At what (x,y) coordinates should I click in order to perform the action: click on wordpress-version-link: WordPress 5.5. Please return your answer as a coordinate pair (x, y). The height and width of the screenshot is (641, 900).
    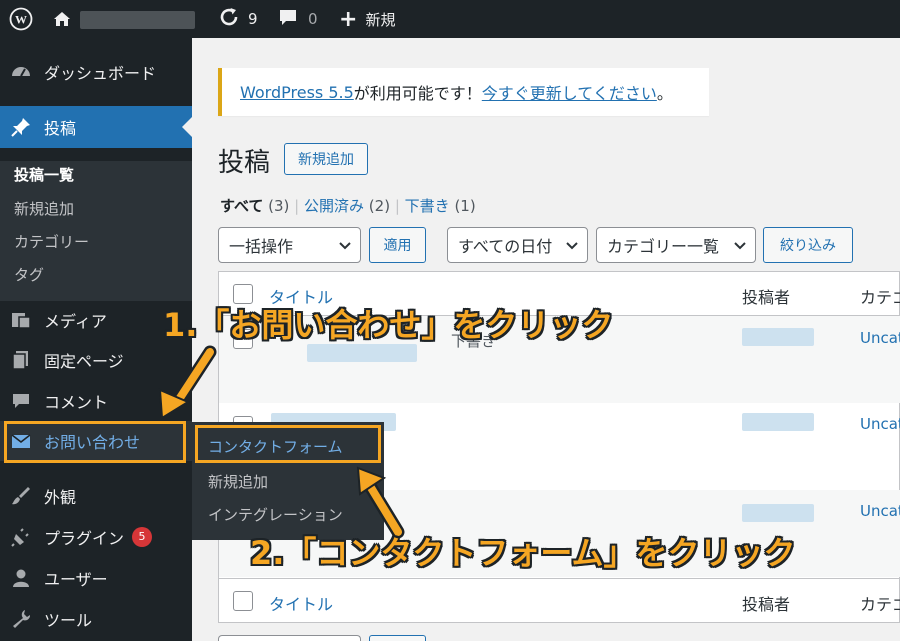
    Looking at the image, I should click on (297, 92).